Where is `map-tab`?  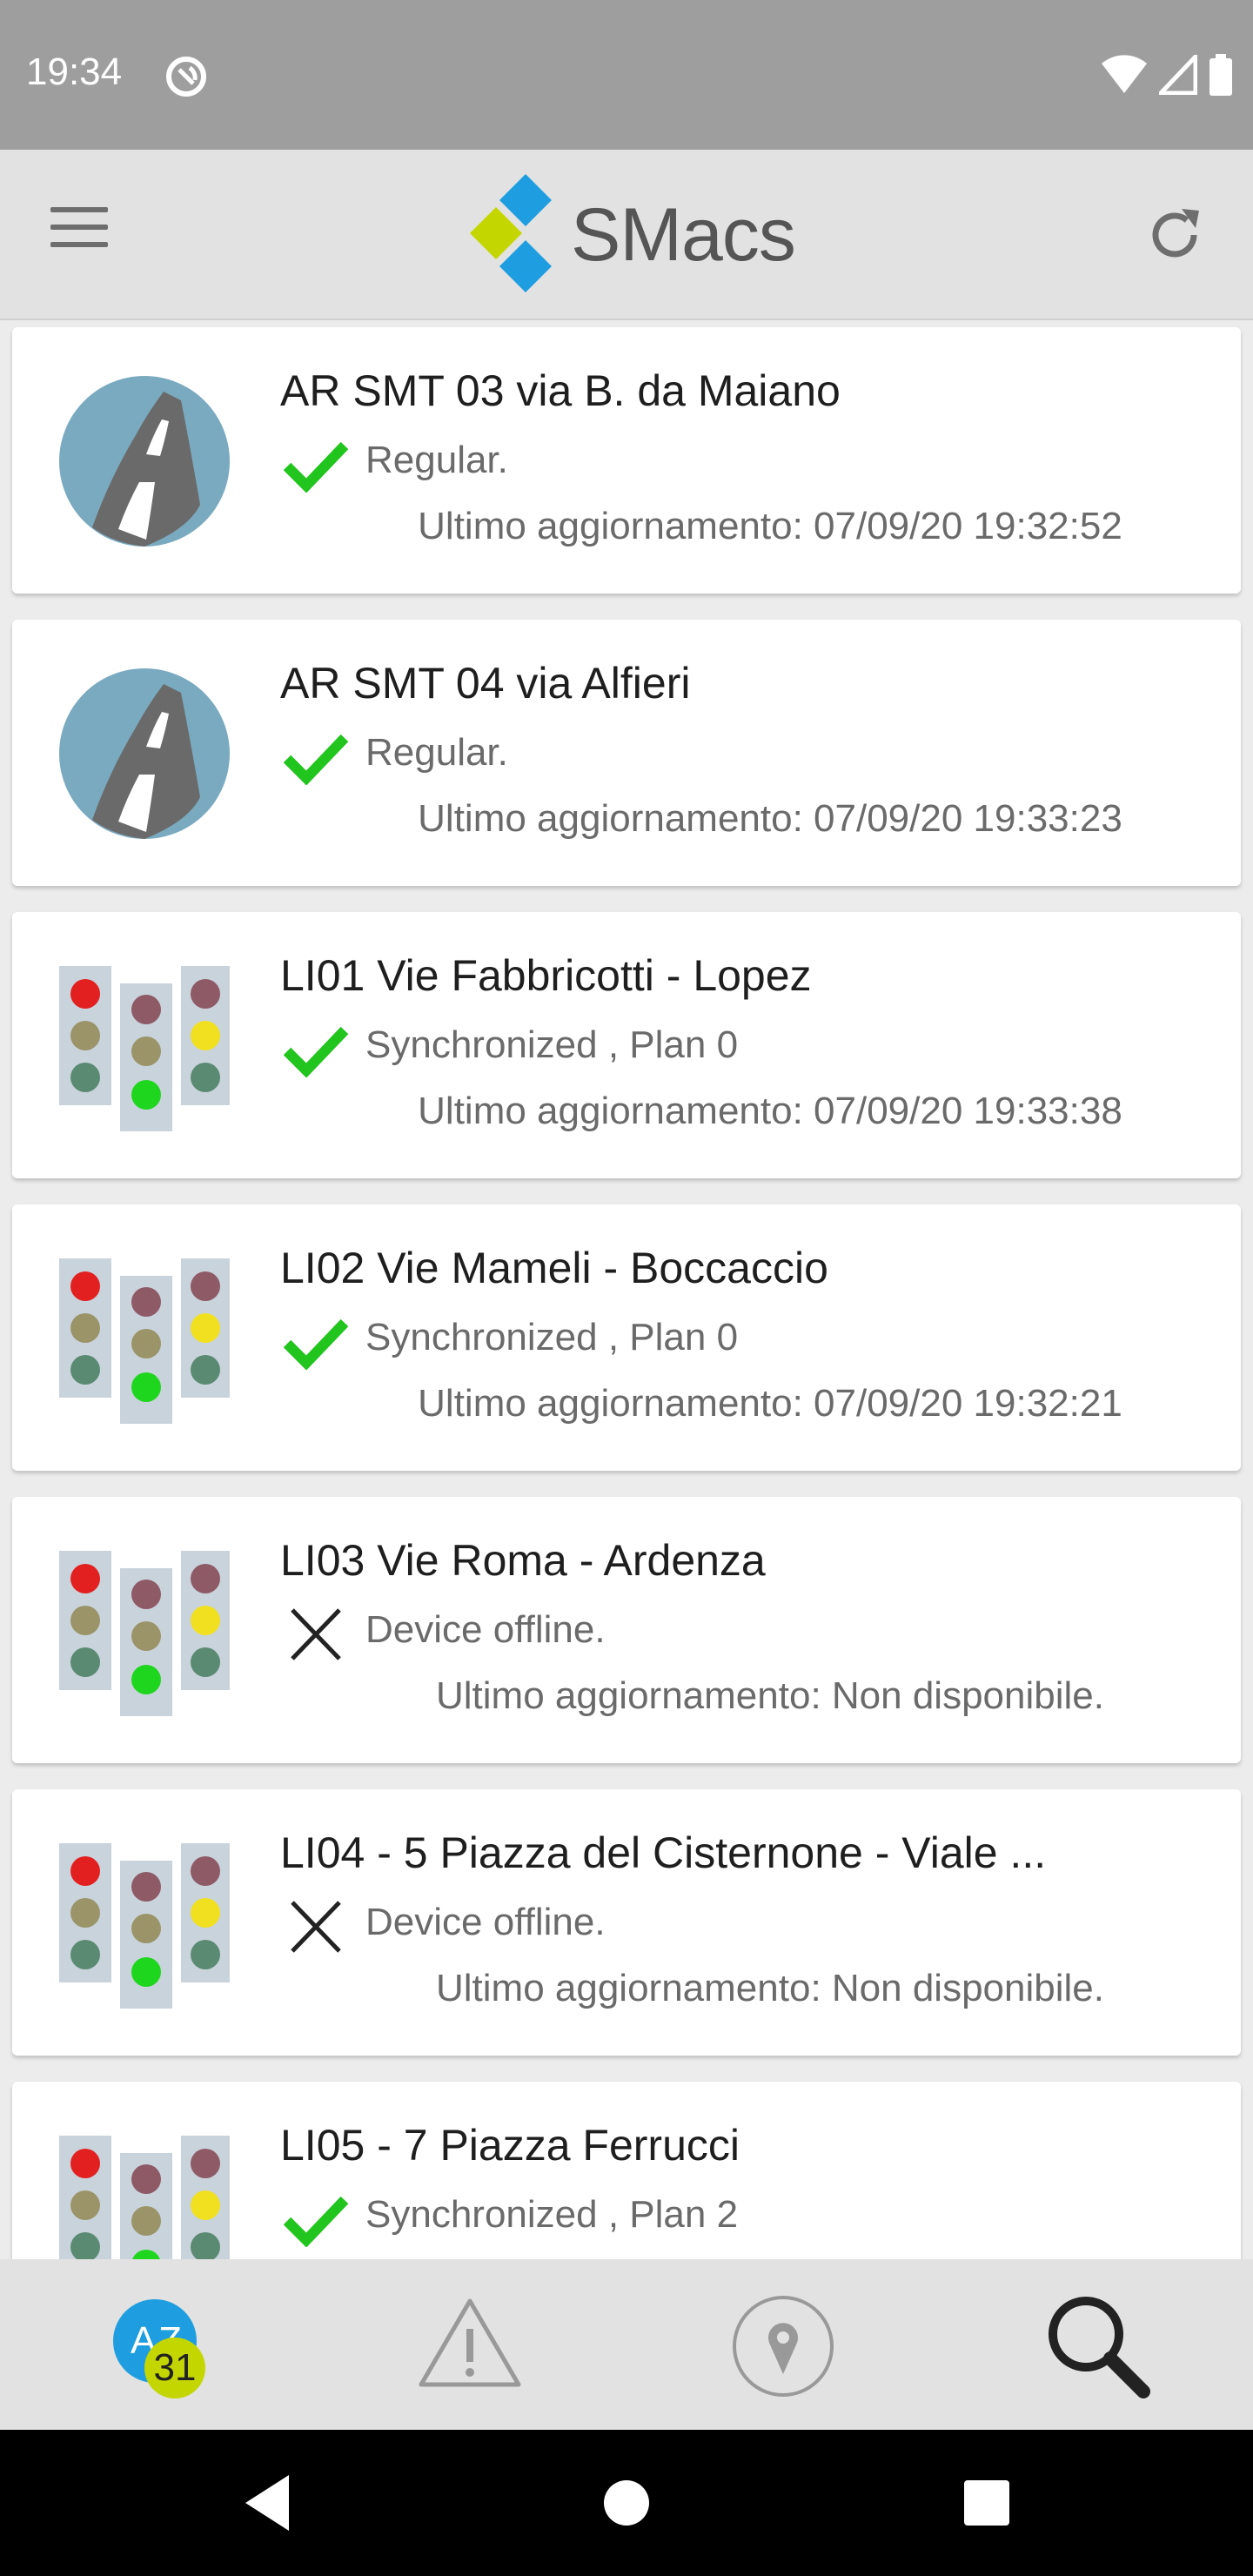 map-tab is located at coordinates (783, 2344).